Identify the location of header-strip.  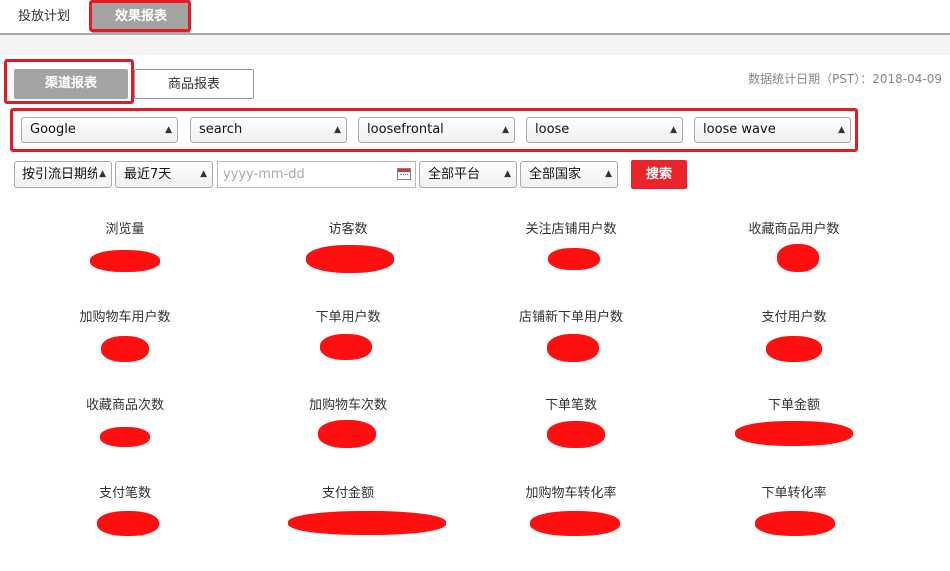
(475, 45).